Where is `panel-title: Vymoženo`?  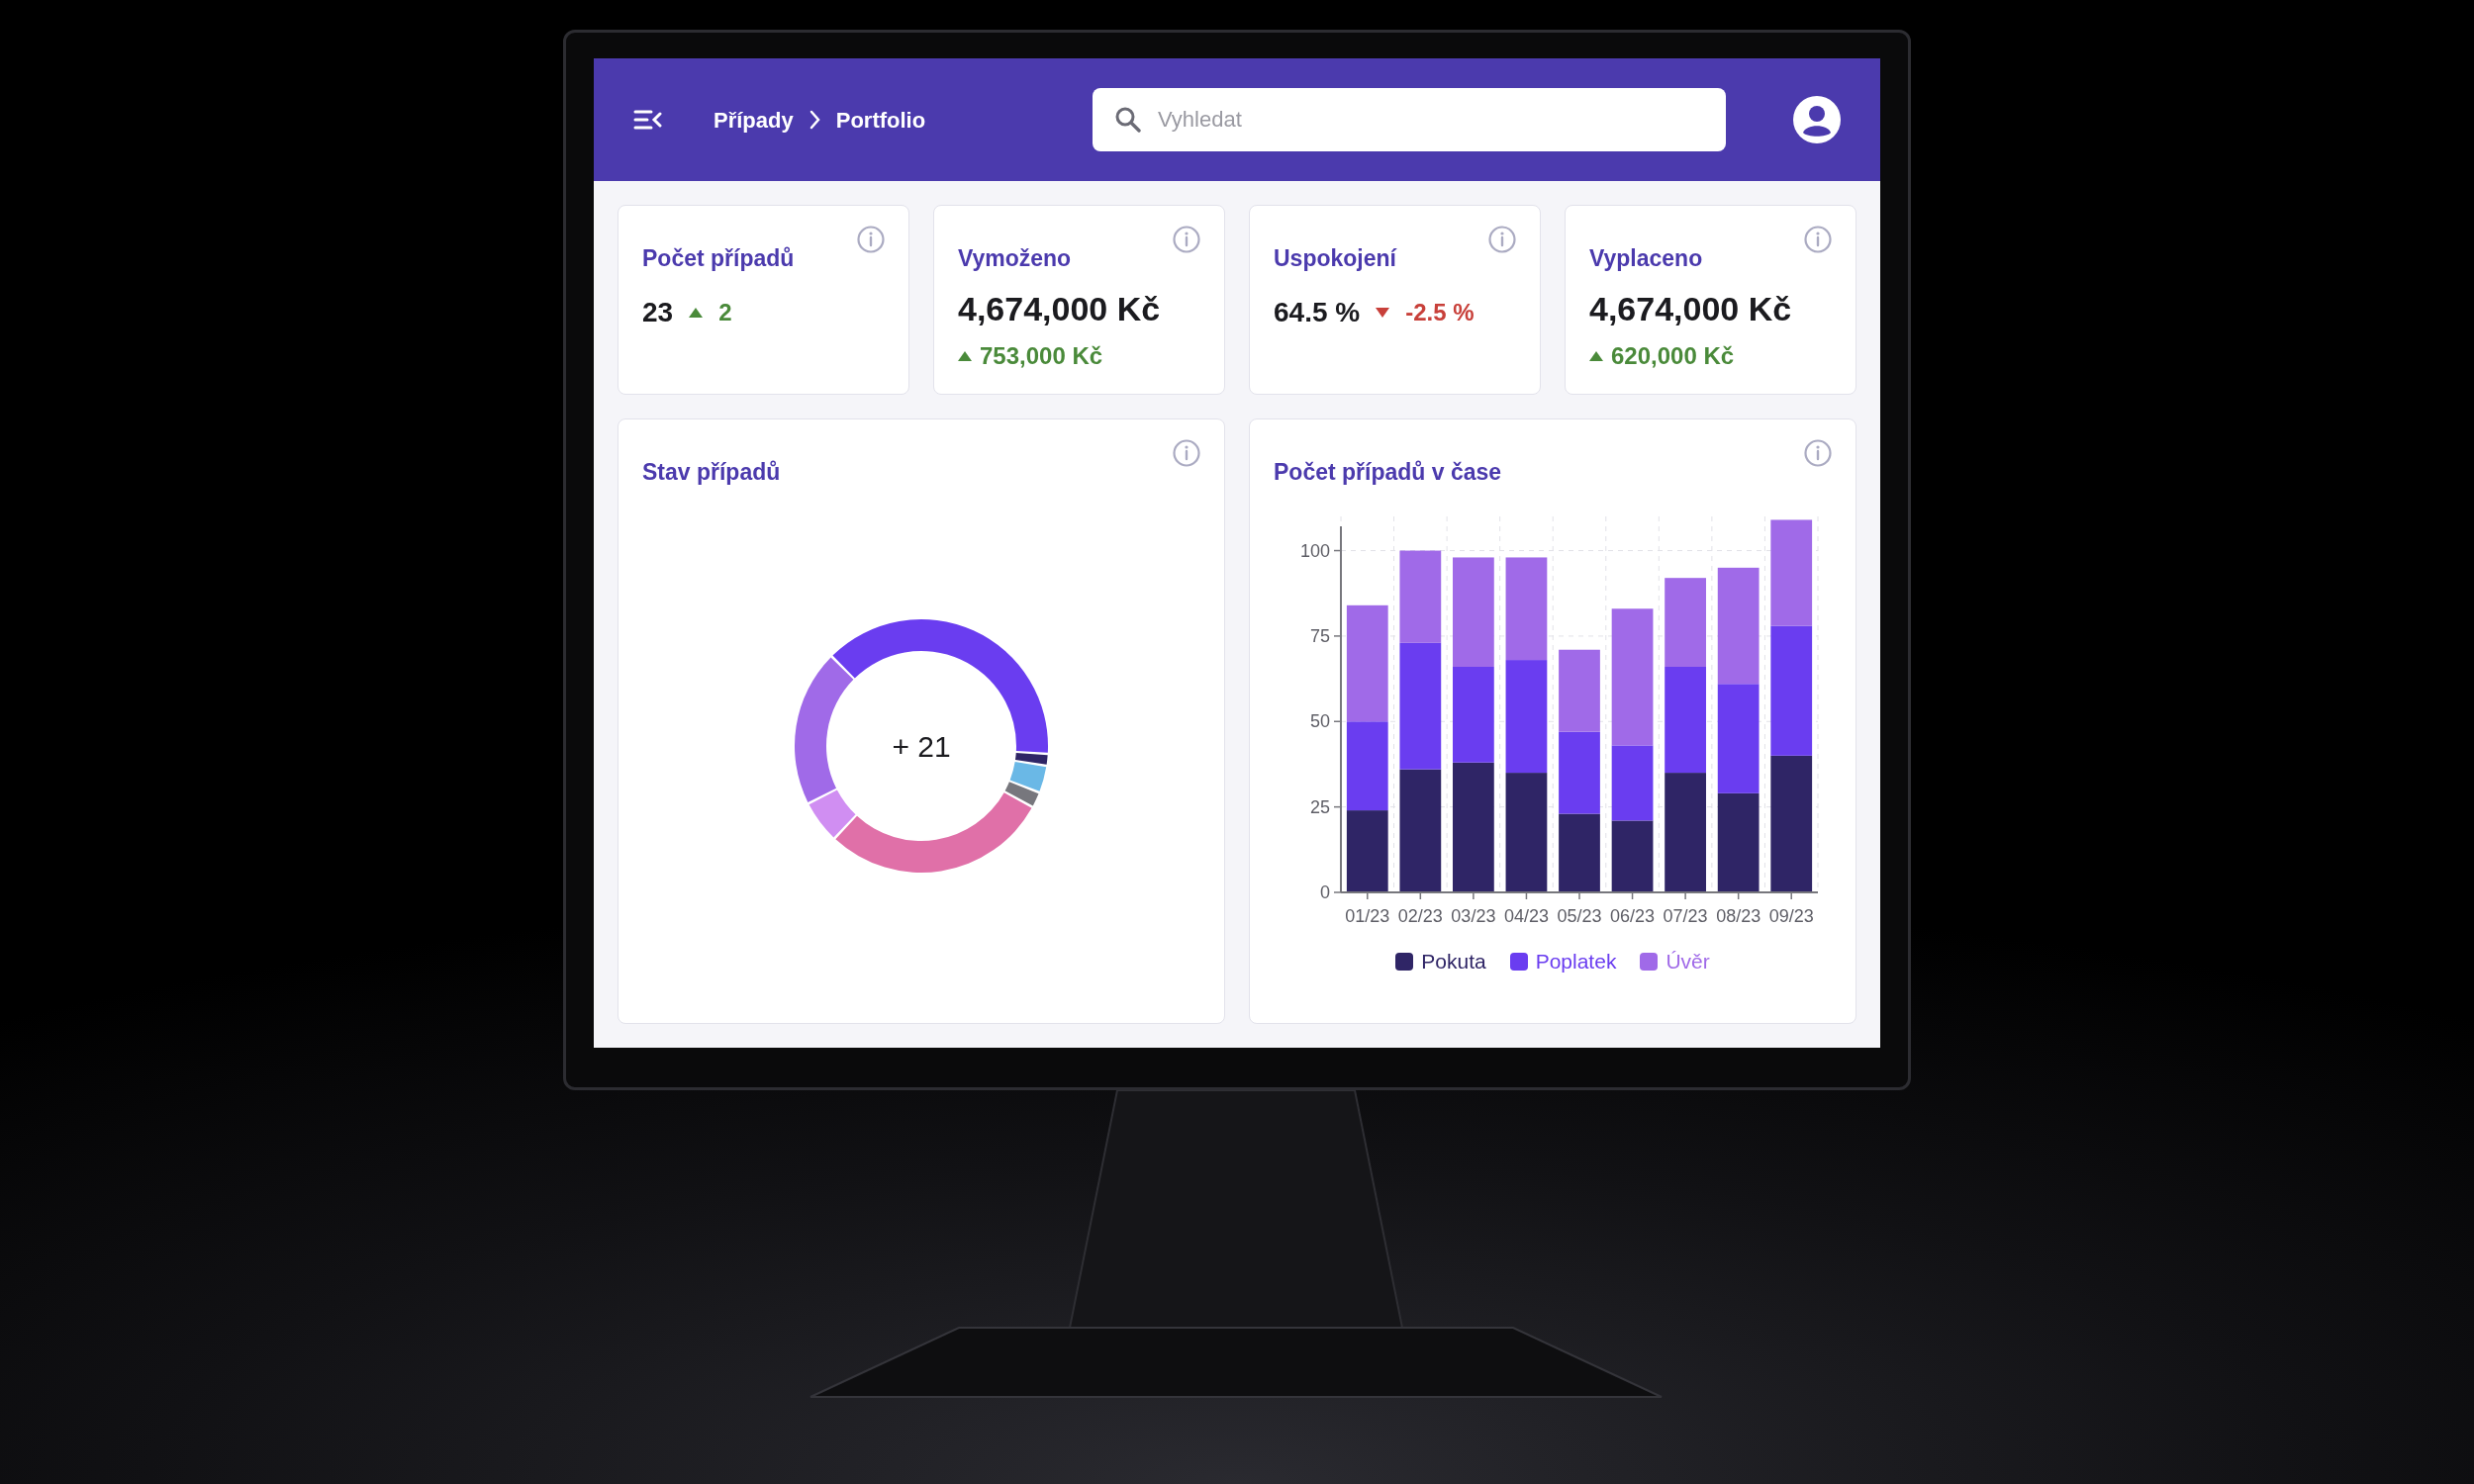 panel-title: Vymoženo is located at coordinates (1015, 258).